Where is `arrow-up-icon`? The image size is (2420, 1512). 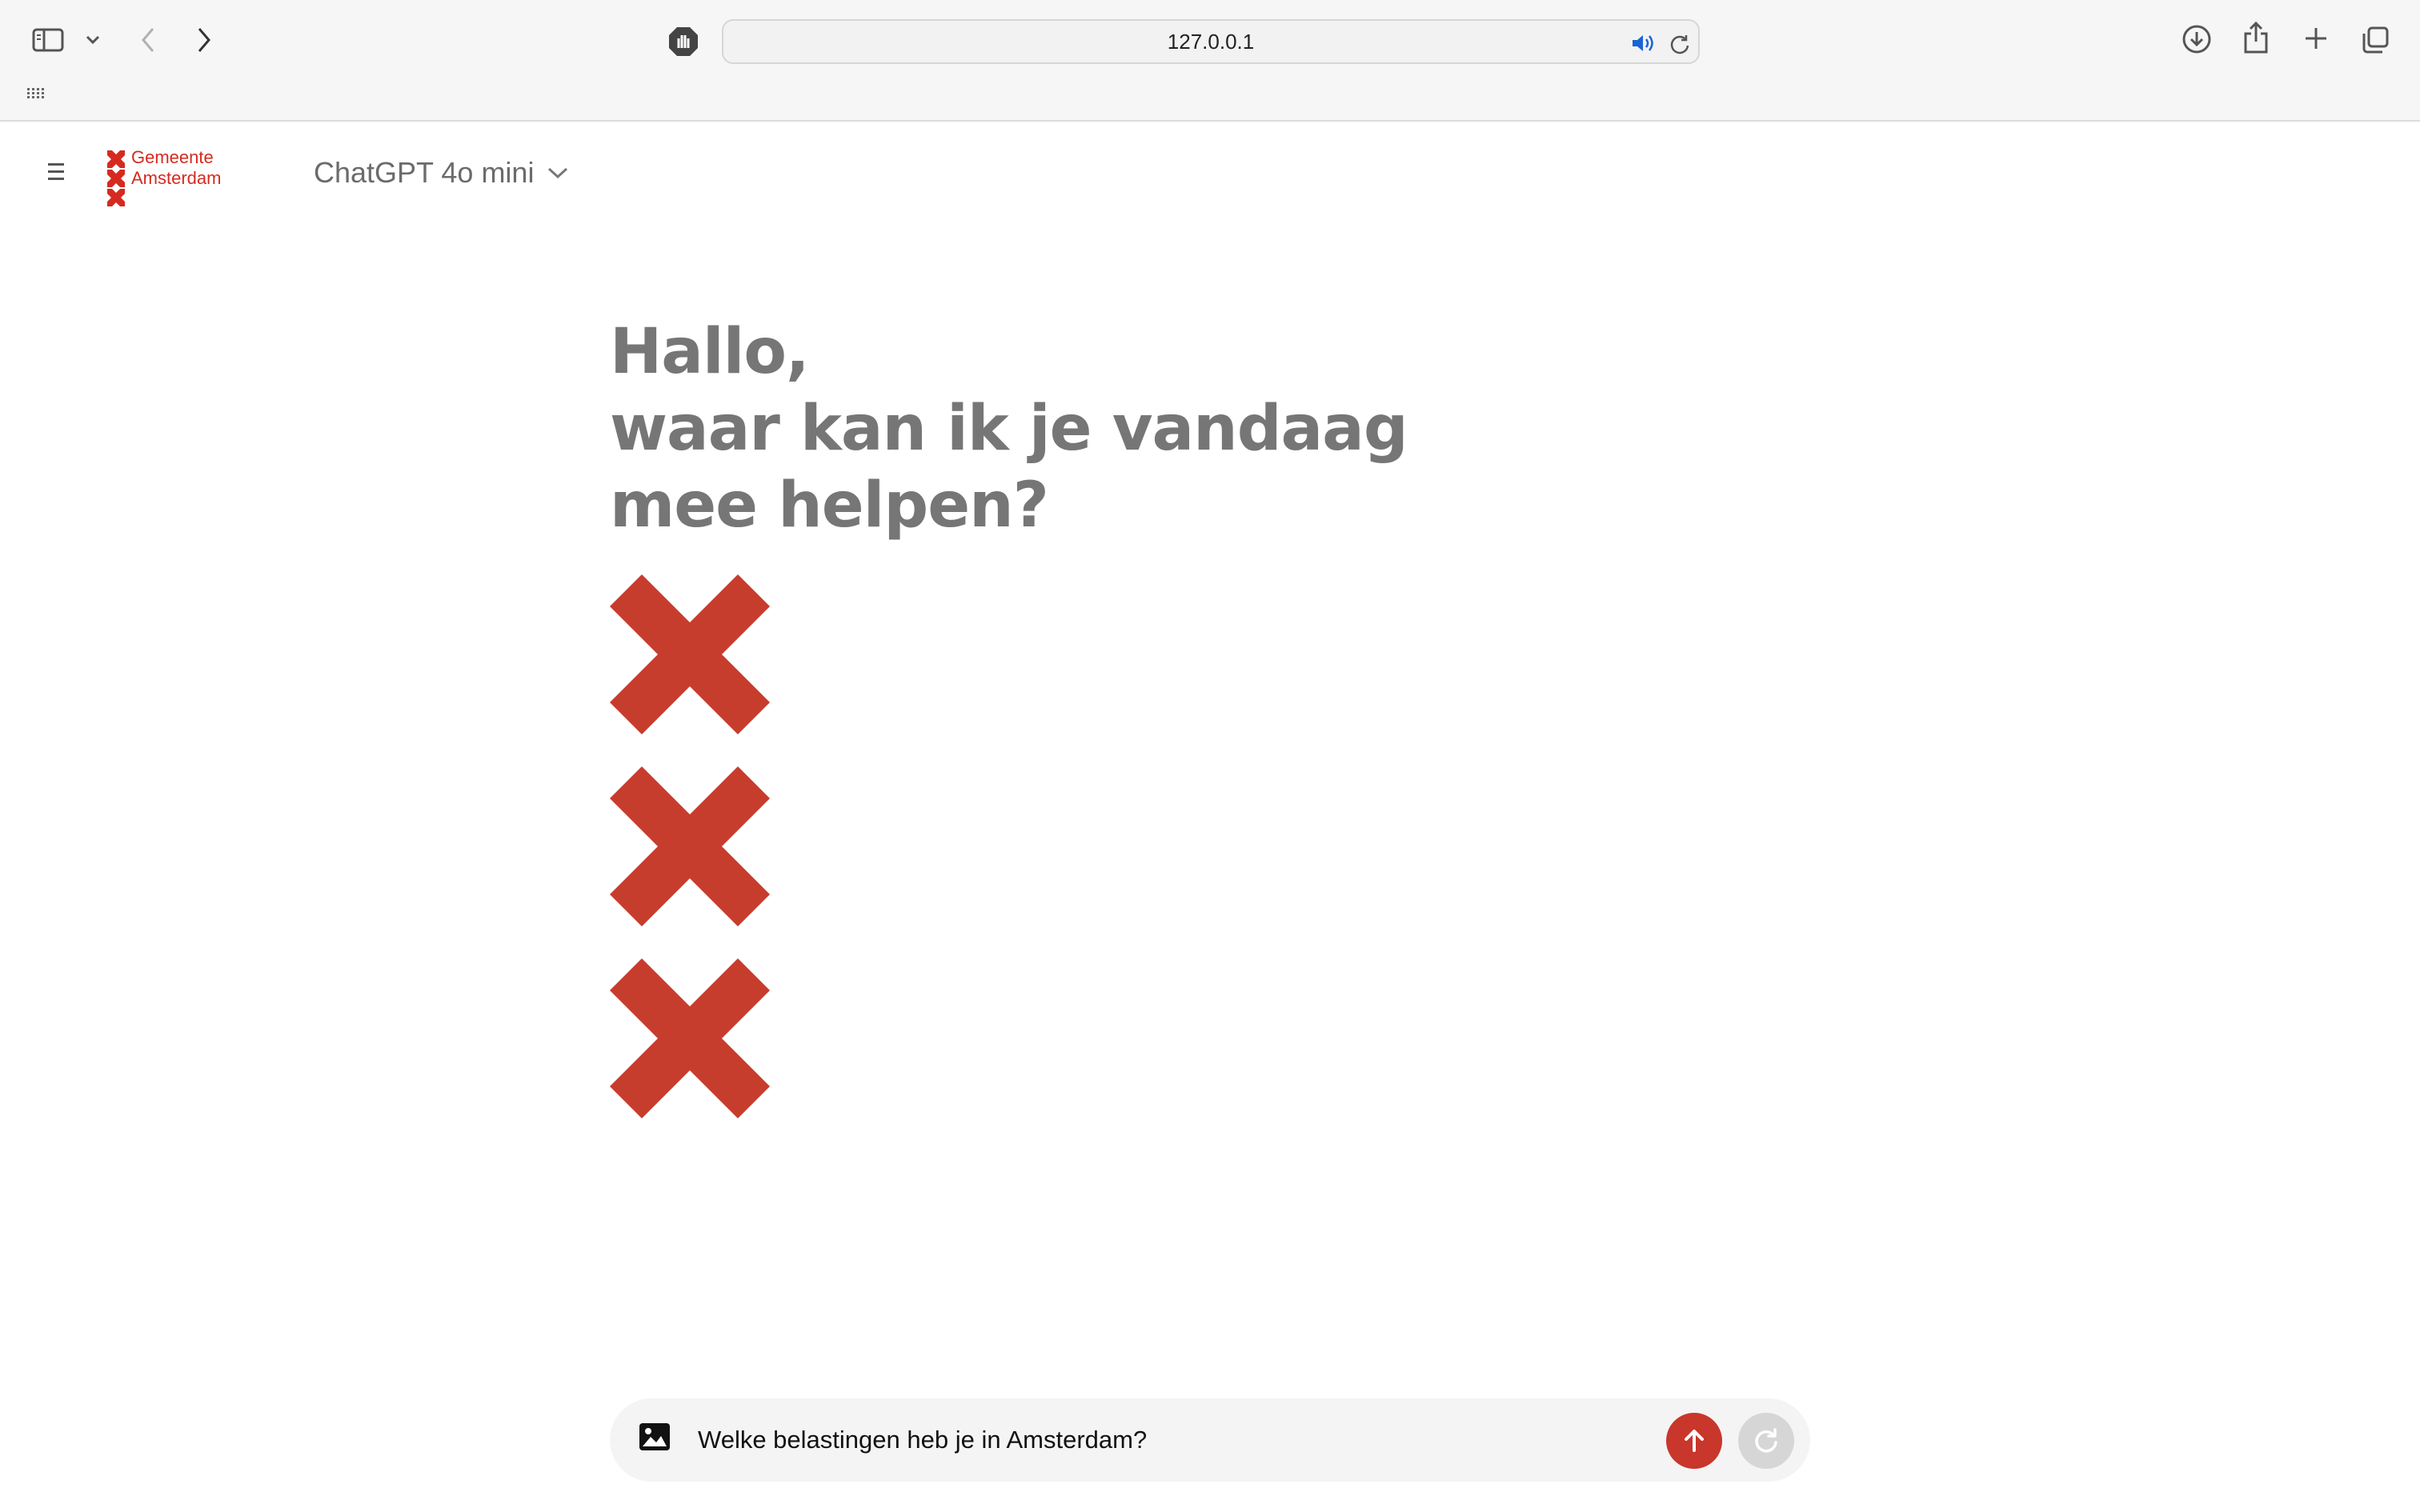 arrow-up-icon is located at coordinates (1694, 1441).